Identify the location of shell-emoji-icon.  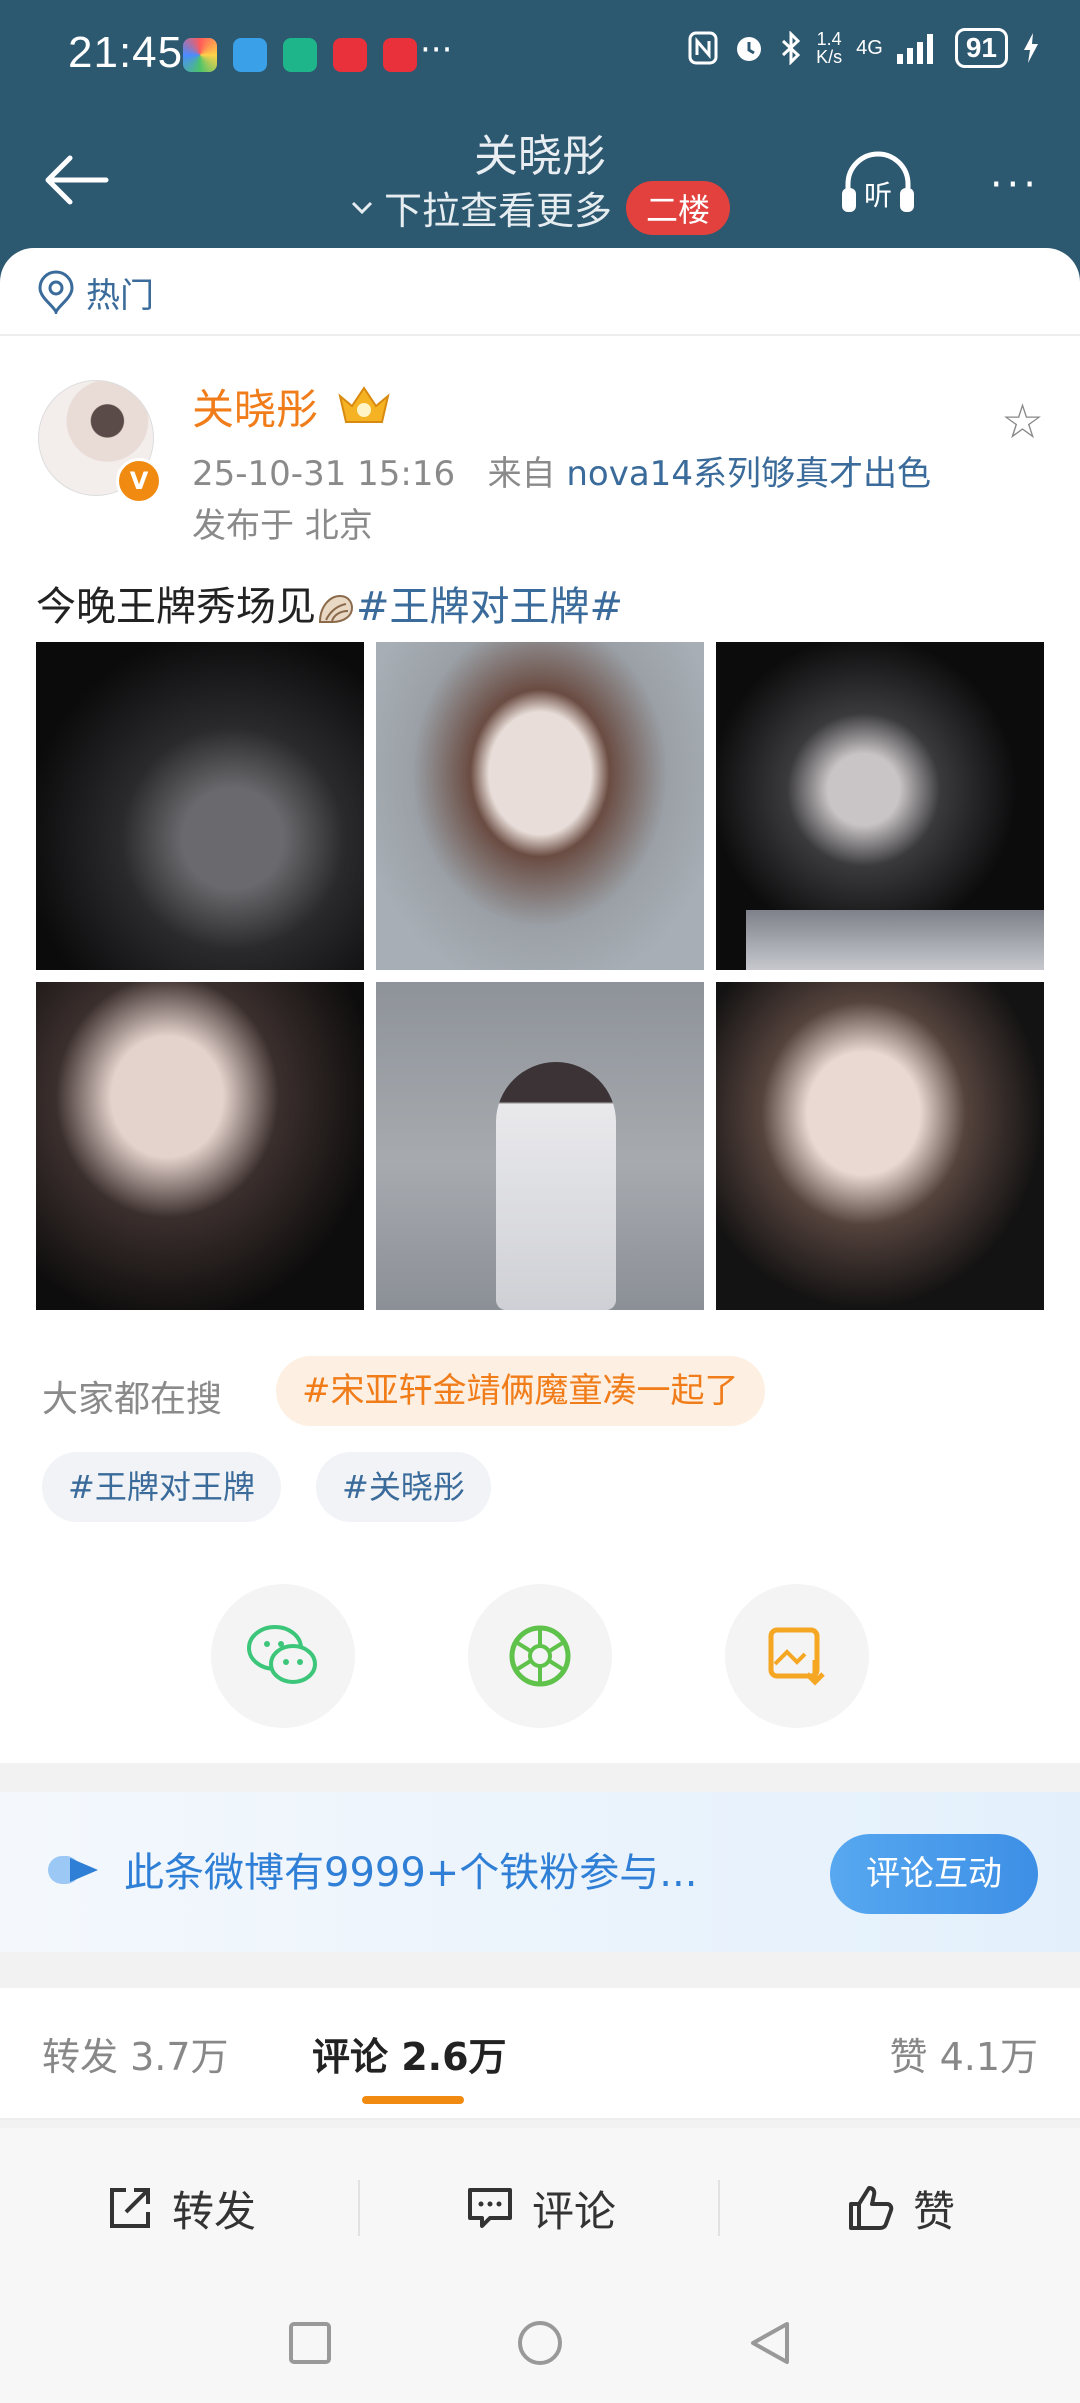
(336, 608).